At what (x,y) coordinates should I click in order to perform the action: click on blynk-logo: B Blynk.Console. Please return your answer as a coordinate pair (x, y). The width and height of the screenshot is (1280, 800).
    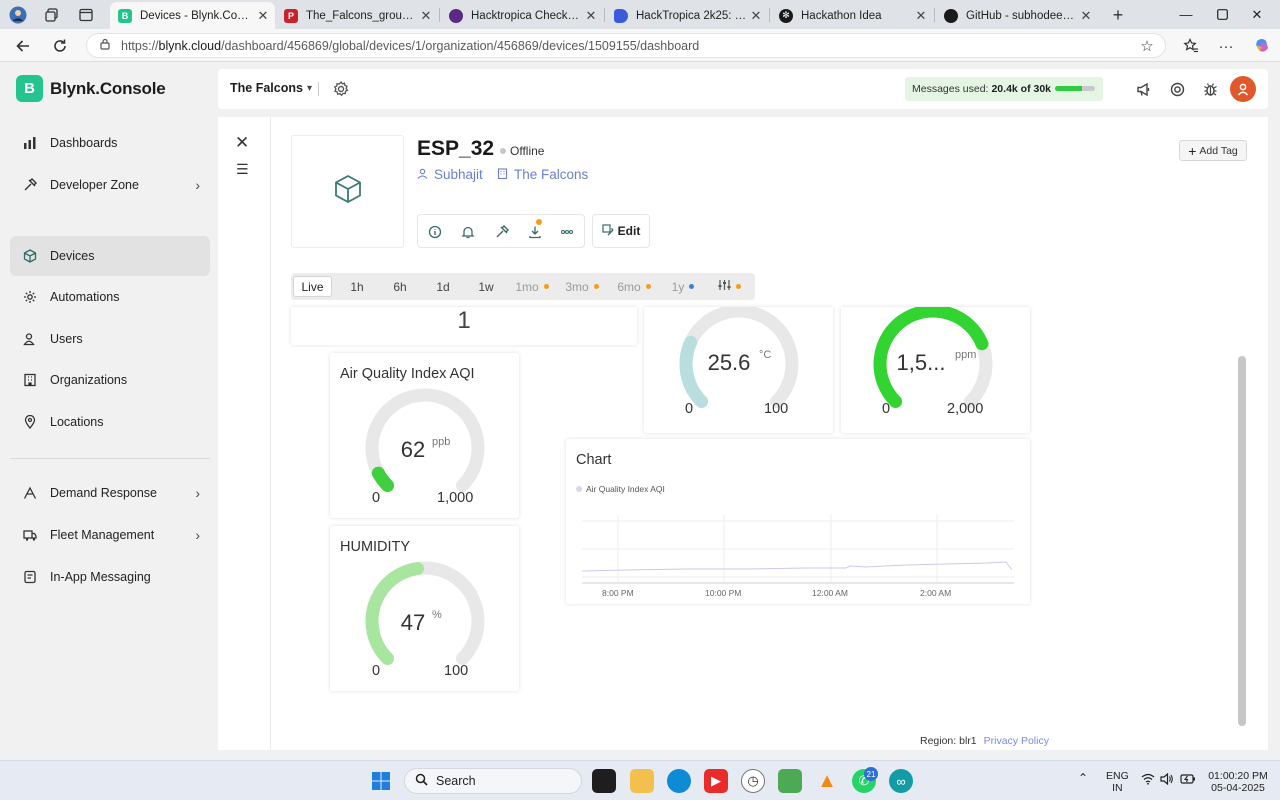
    Looking at the image, I should click on (91, 88).